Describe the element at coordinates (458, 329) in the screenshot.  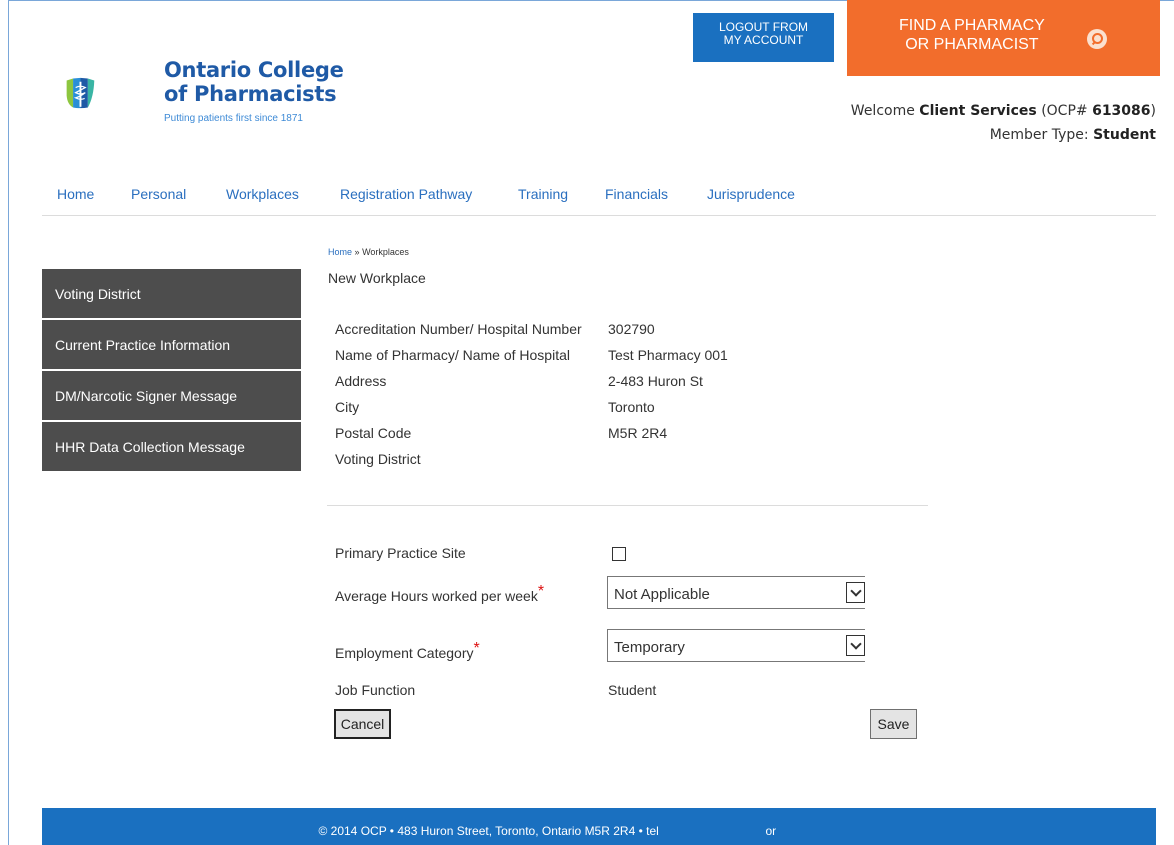
I see `accreditation-number-label: Accreditation Number/ Hospital Number` at that location.